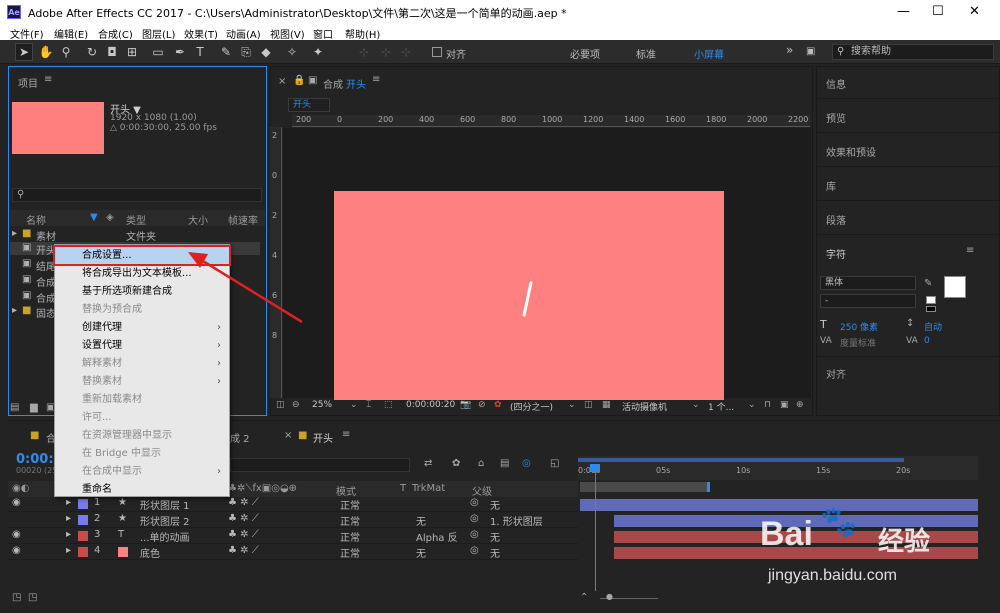 The image size is (1000, 613). Describe the element at coordinates (158, 33) in the screenshot. I see `menu-layer: 图层(L)` at that location.